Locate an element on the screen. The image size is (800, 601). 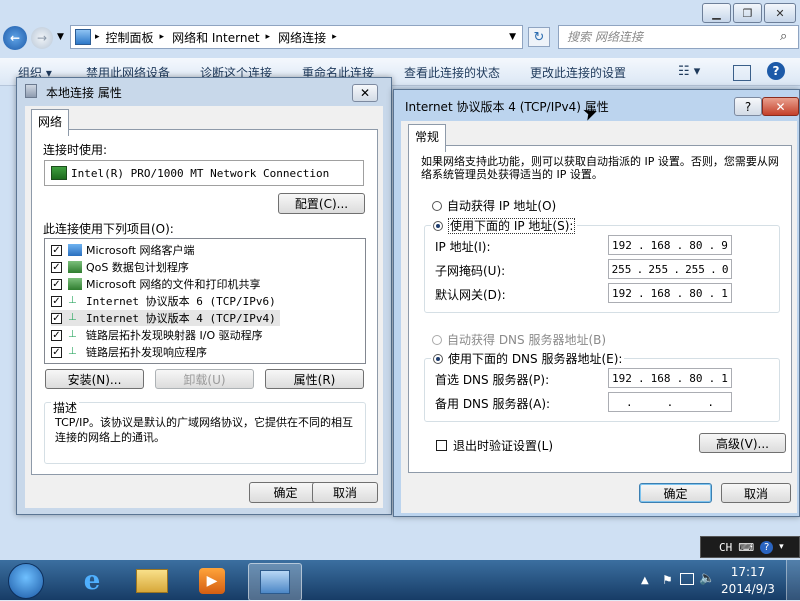
uninstall-button: 卸载(U) is located at coordinates (204, 379).